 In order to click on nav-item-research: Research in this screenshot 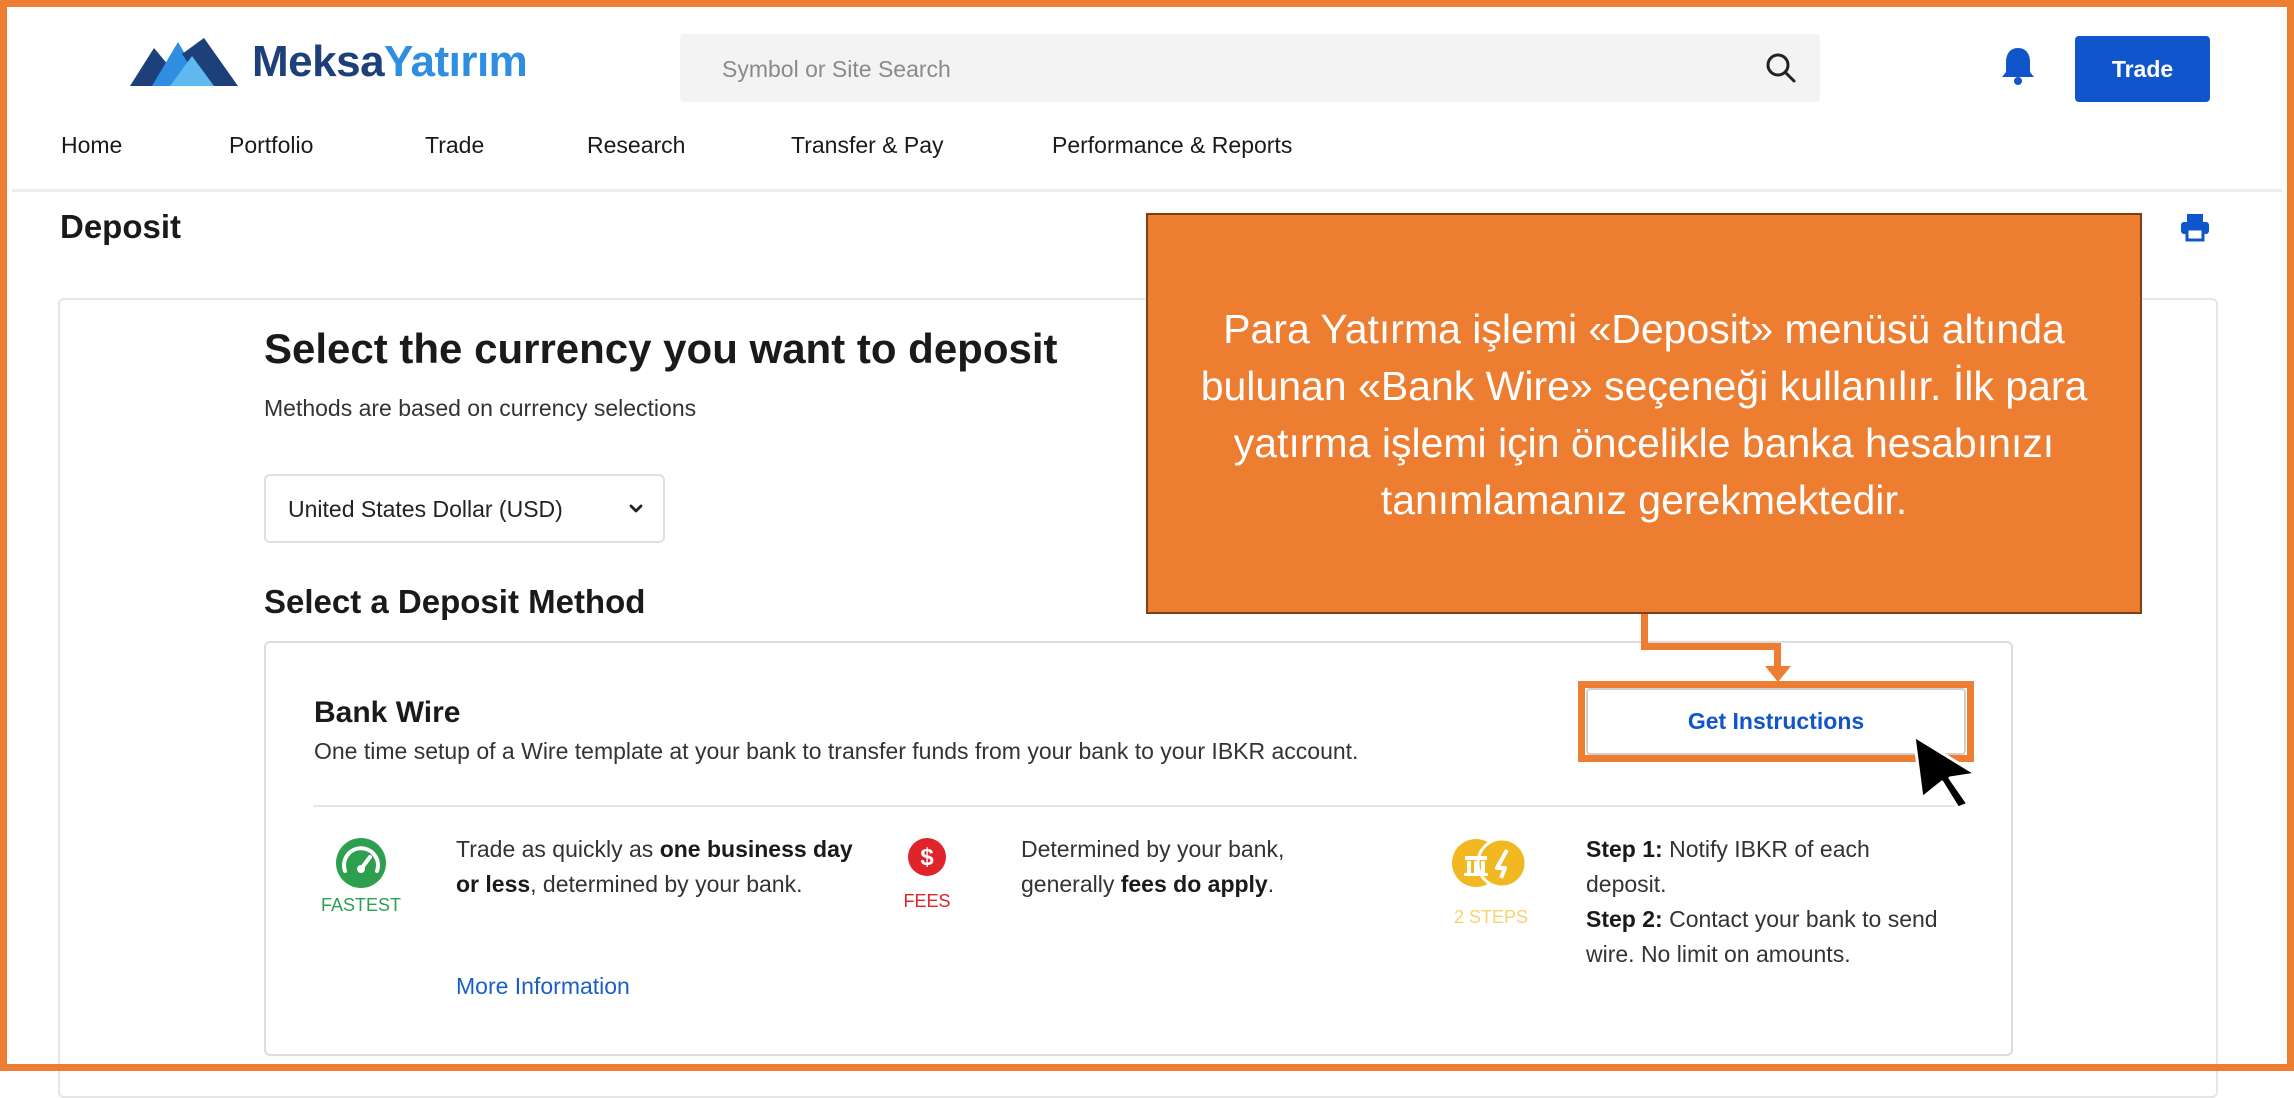, I will do `click(636, 145)`.